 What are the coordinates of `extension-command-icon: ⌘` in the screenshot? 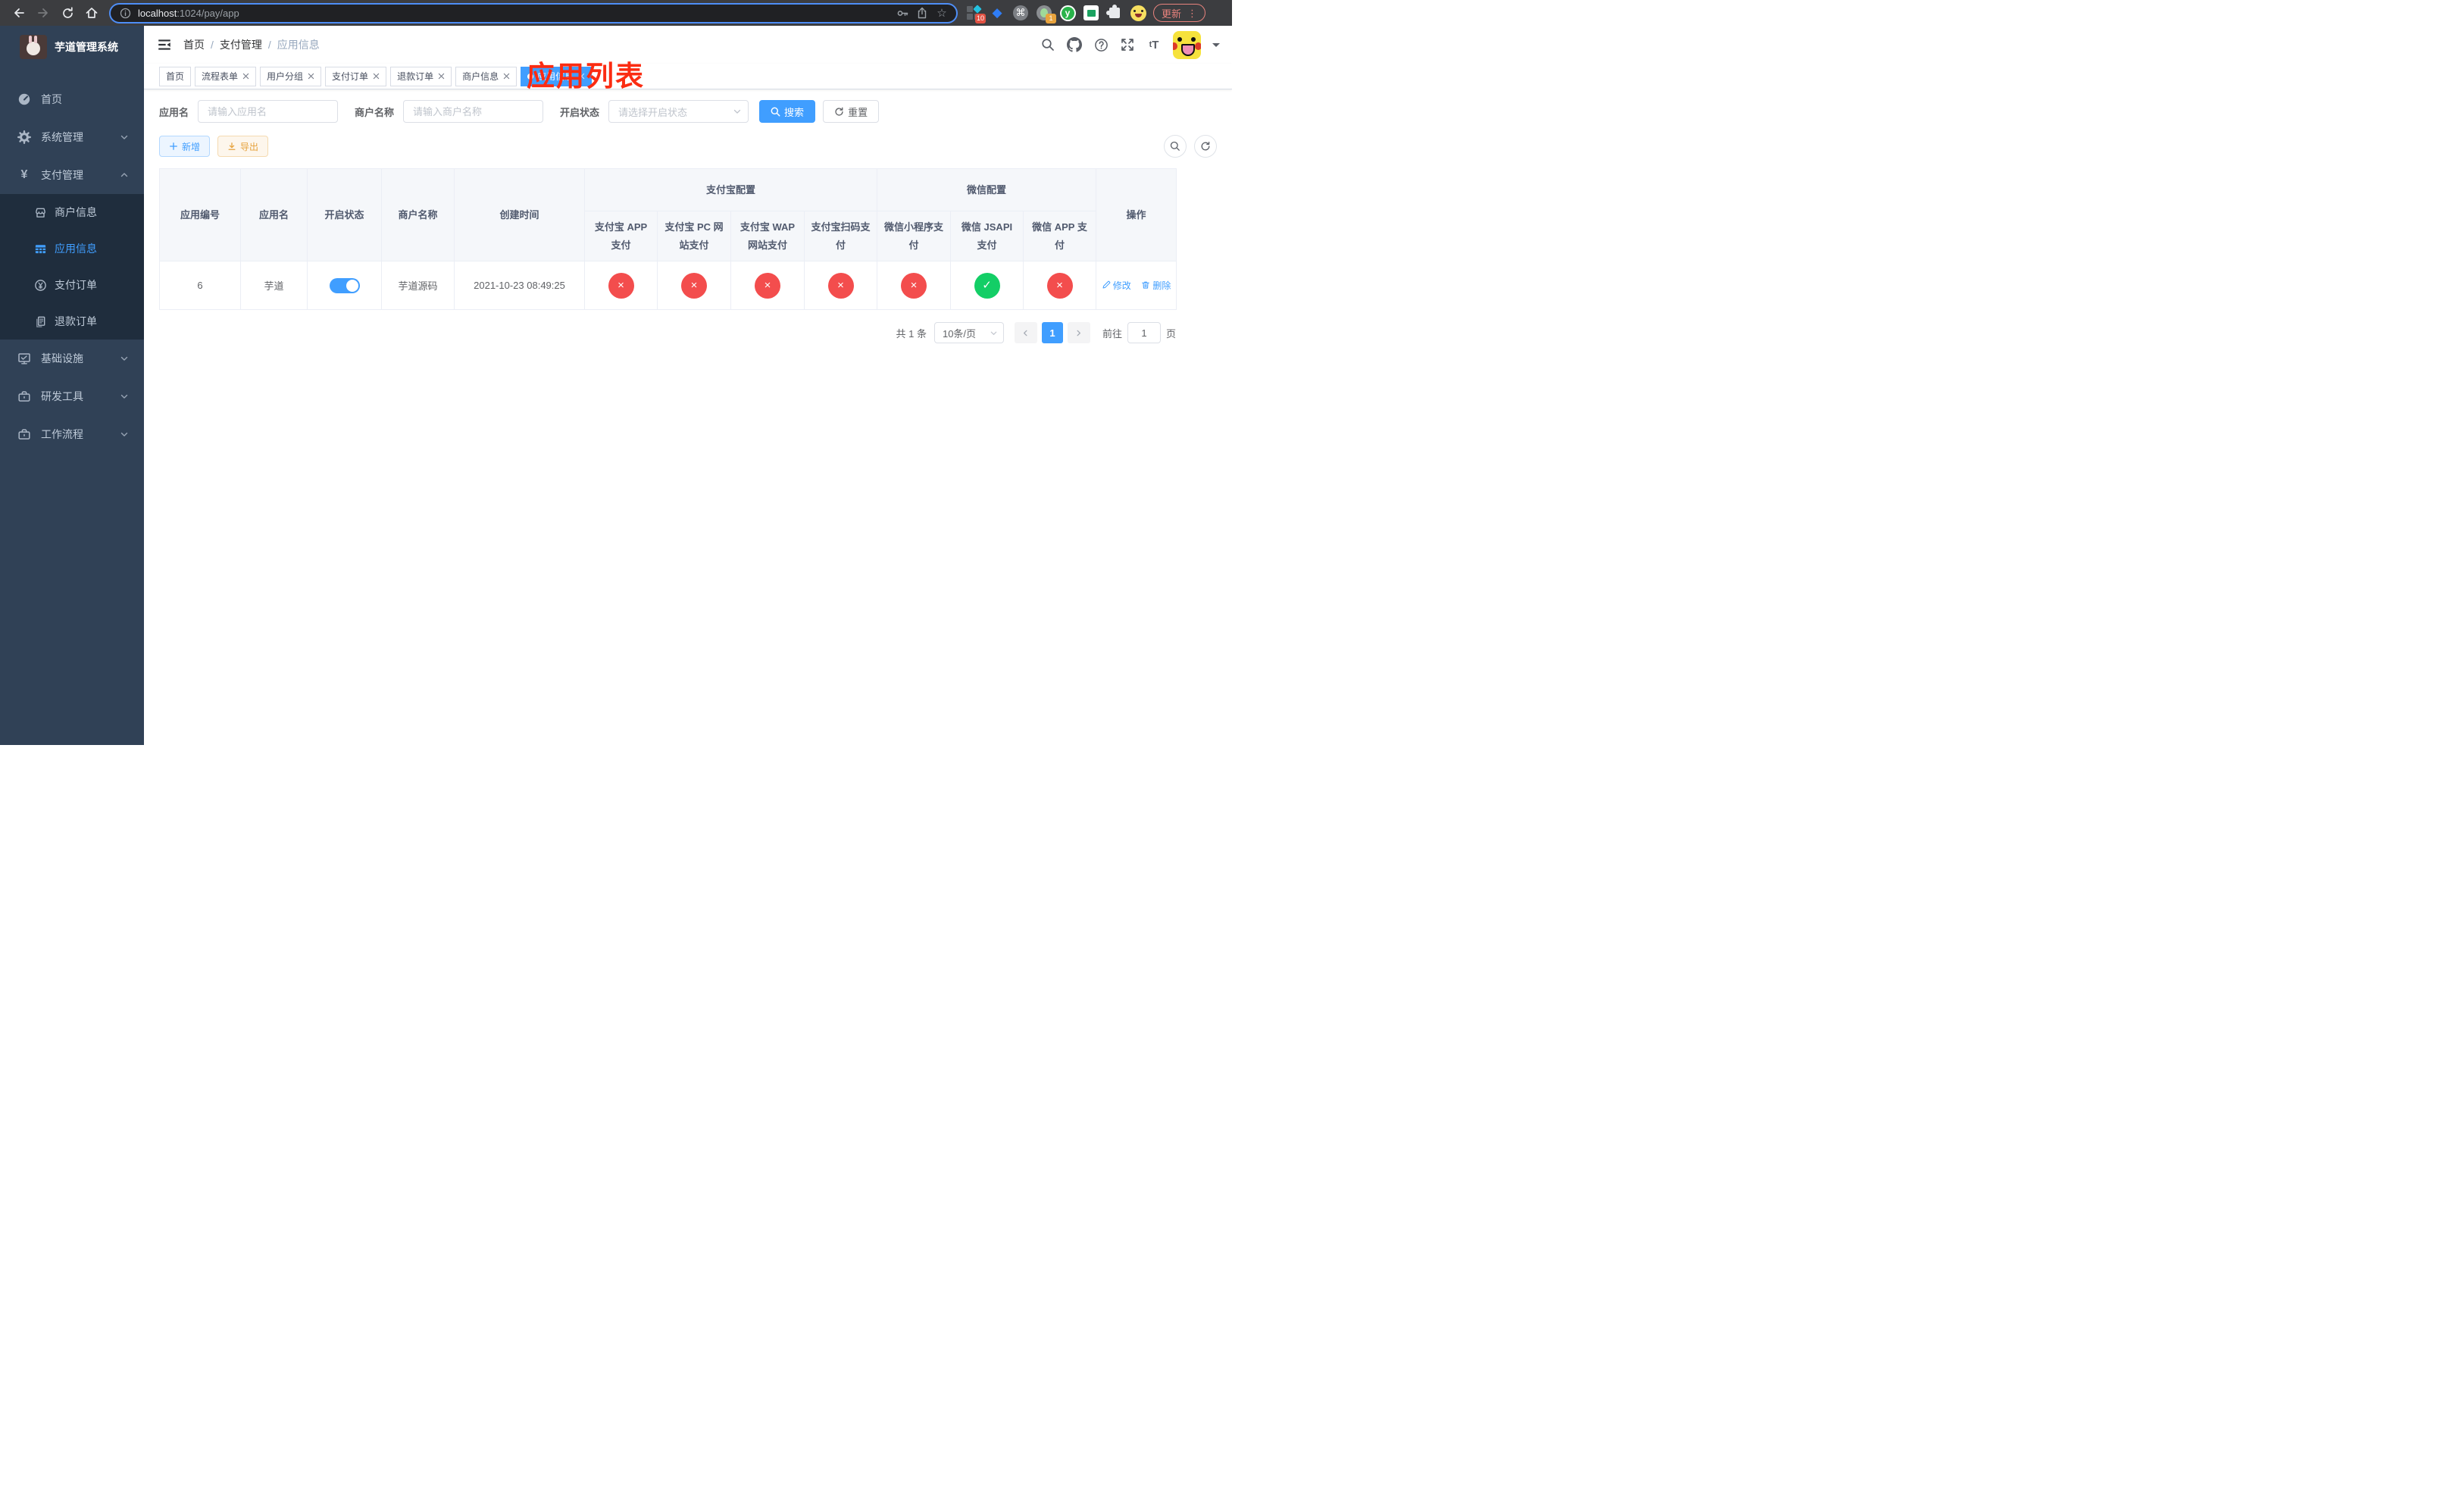 It's located at (1020, 13).